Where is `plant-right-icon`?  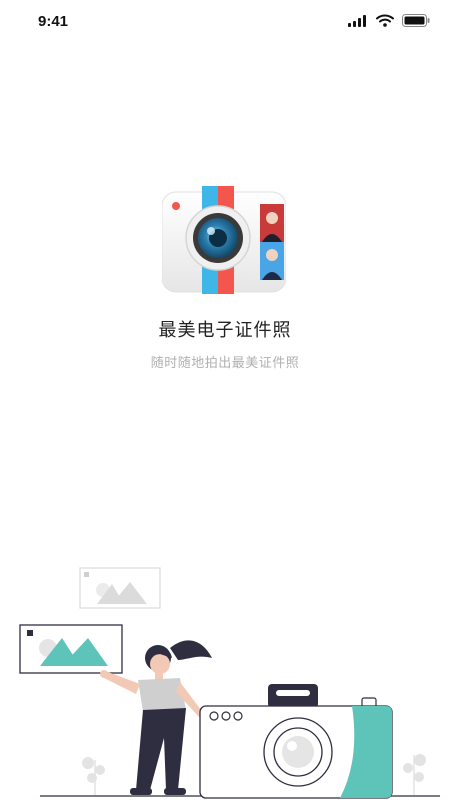 plant-right-icon is located at coordinates (414, 774).